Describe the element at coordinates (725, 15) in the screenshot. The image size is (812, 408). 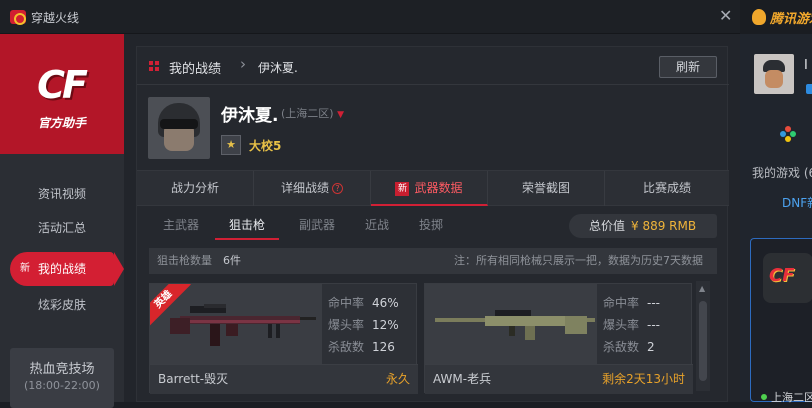
I see `close-icon: ✕` at that location.